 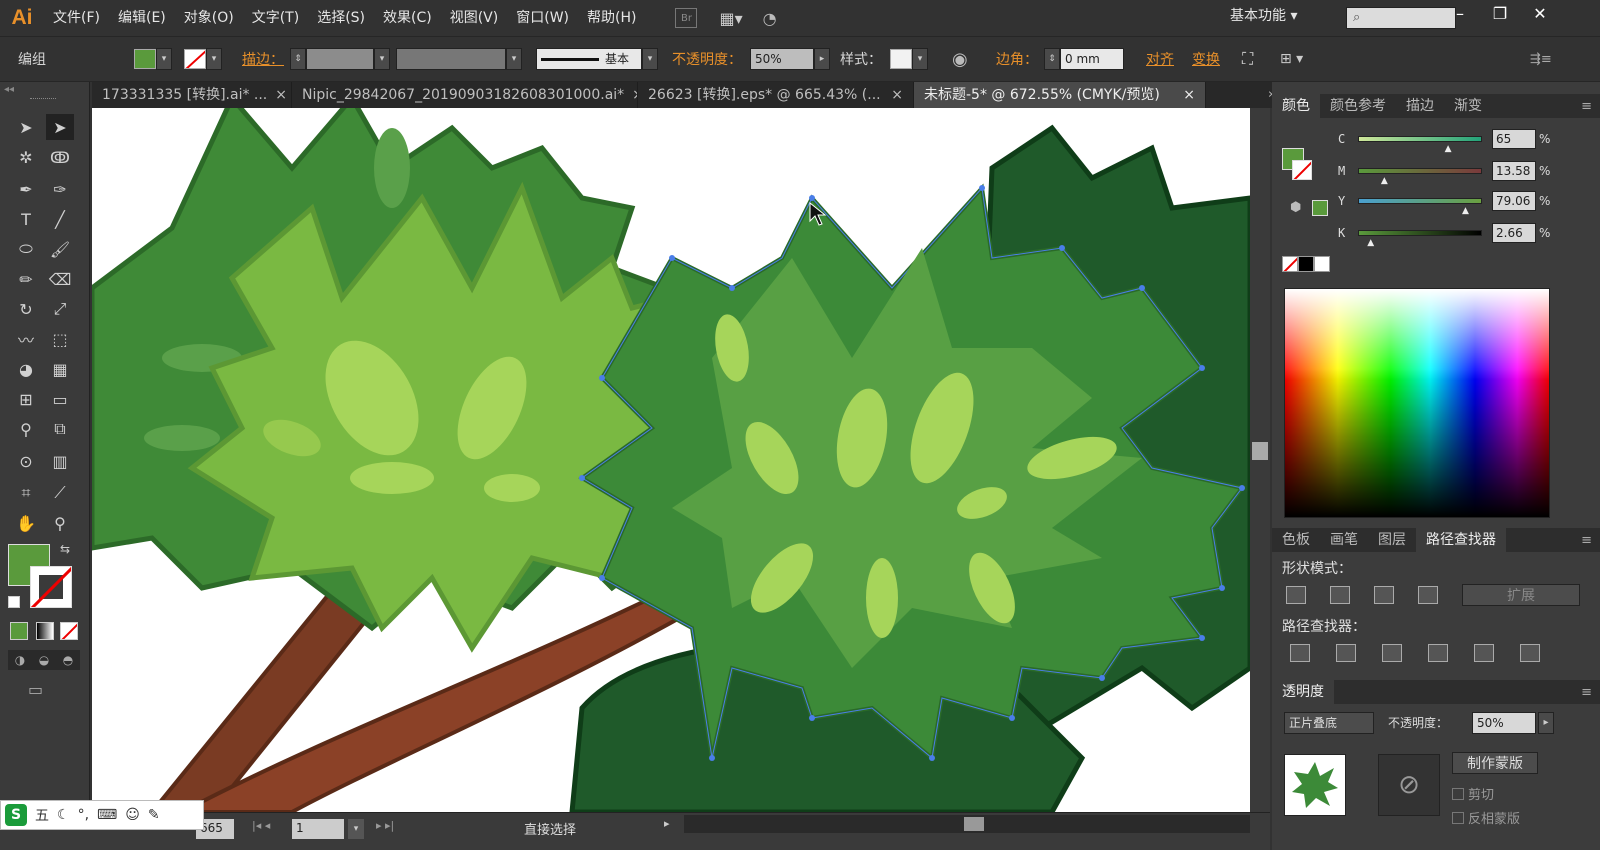 I want to click on shape-builder-tool-icon: ◕, so click(x=26, y=369).